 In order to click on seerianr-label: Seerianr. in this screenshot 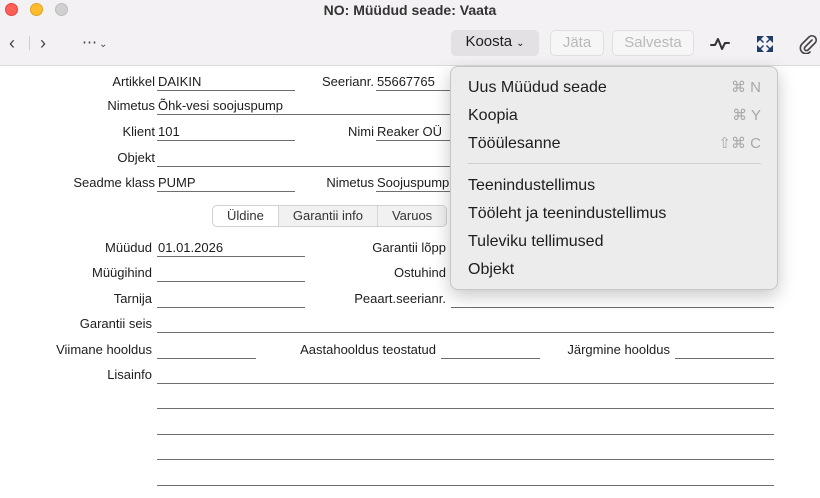, I will do `click(347, 81)`.